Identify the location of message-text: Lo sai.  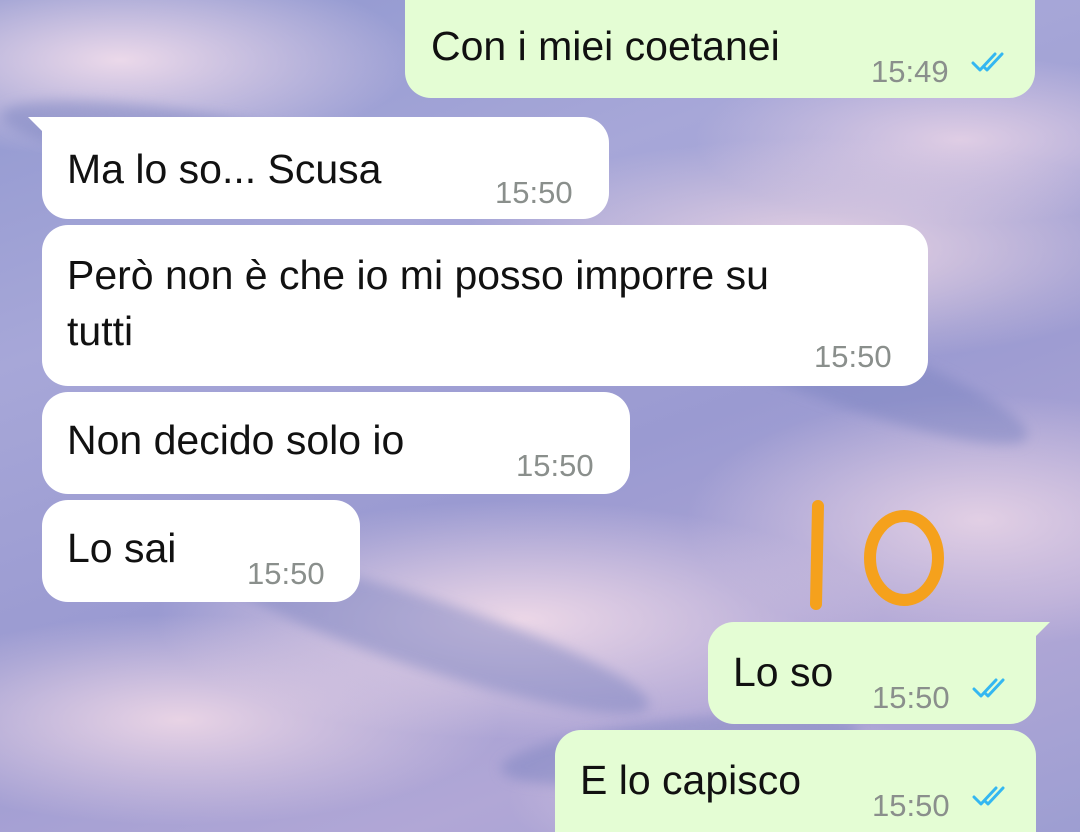
(122, 548).